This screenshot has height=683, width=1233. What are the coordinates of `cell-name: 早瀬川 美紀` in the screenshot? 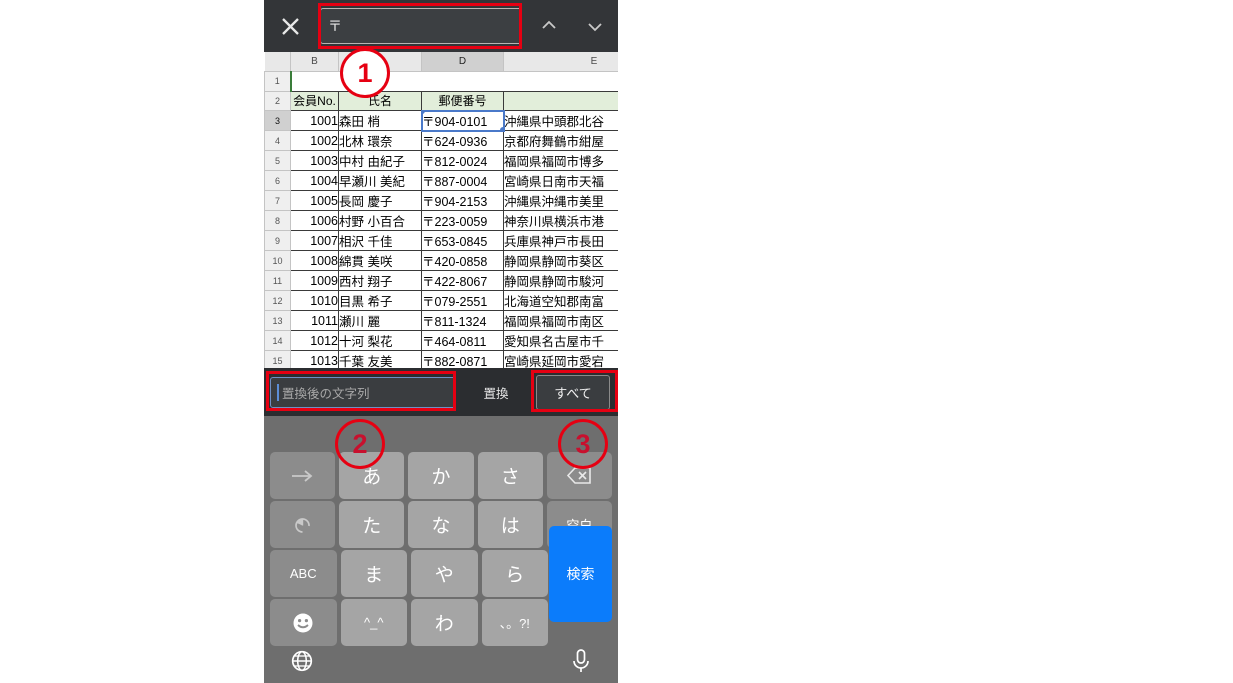 It's located at (380, 181).